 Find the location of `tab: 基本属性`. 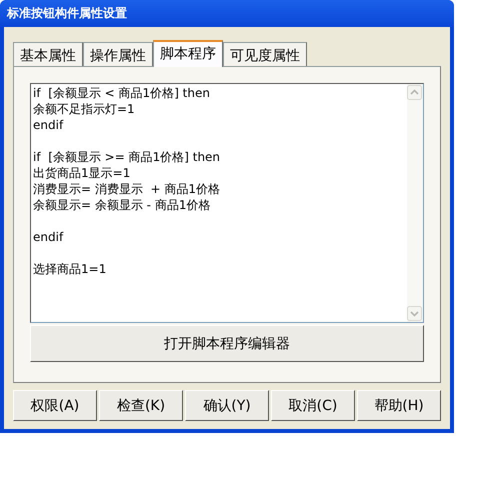

tab: 基本属性 is located at coordinates (48, 54).